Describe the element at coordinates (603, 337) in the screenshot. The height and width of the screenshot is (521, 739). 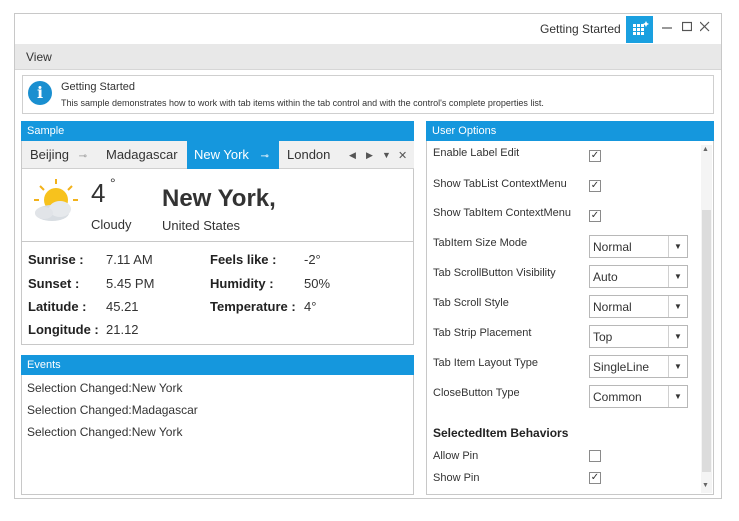
I see `select-value: Top` at that location.